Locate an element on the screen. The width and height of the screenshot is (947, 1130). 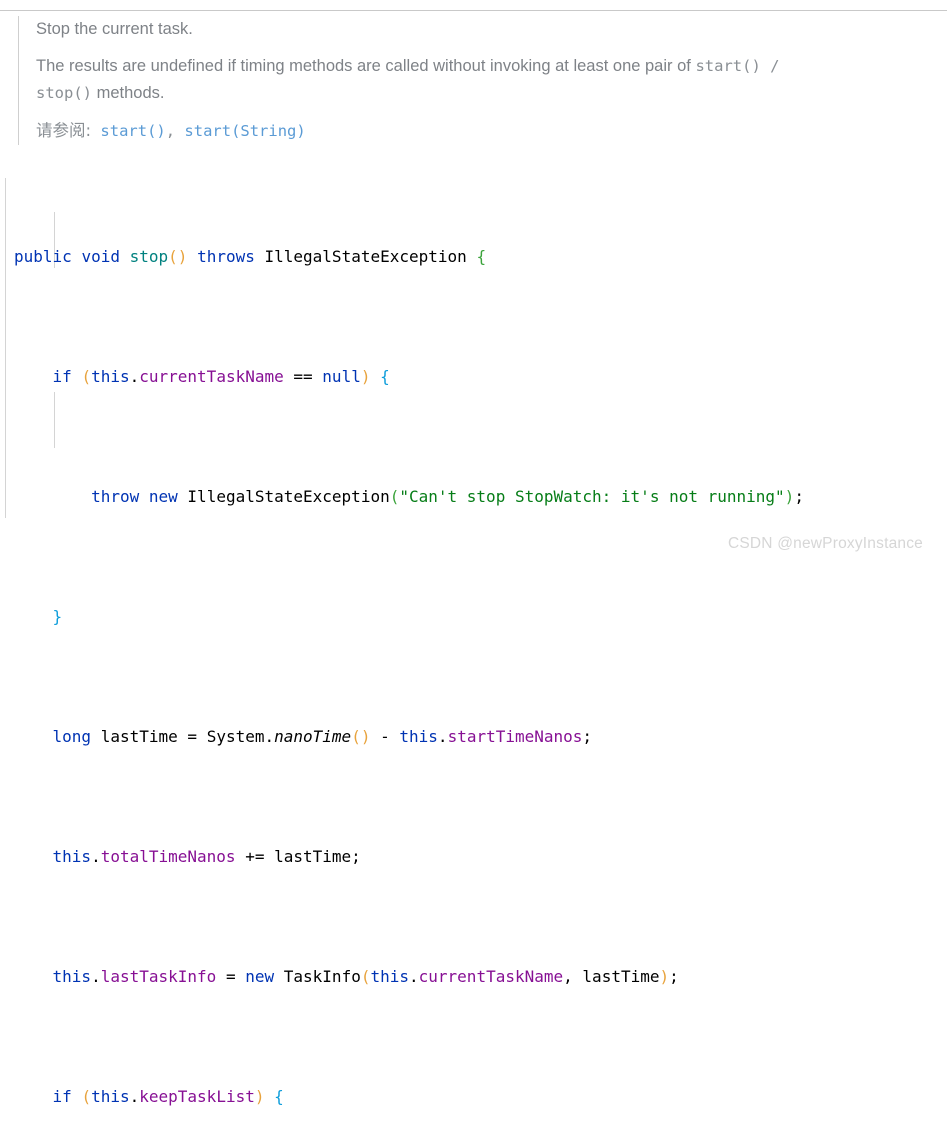
paren-open-4: ( is located at coordinates (356, 736).